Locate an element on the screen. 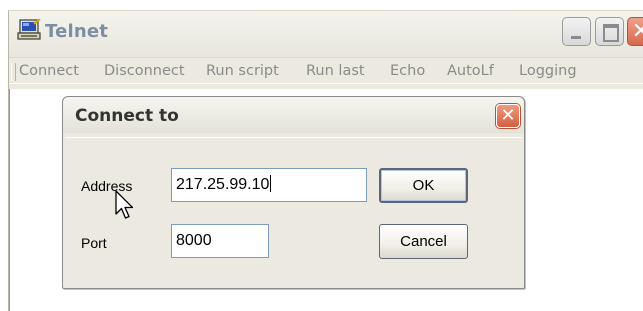 Image resolution: width=643 pixels, height=311 pixels. dialog-close-button: ✕ is located at coordinates (508, 116).